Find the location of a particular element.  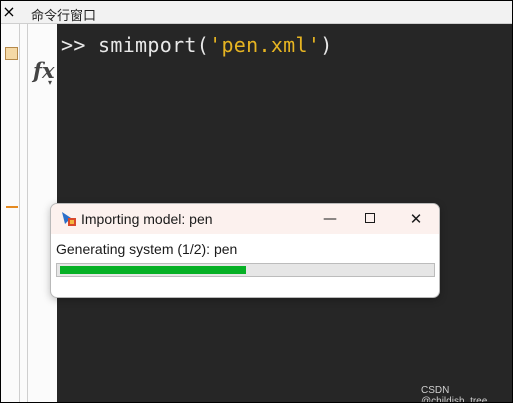

command-line: >> smimport('pen.xml') is located at coordinates (197, 45).